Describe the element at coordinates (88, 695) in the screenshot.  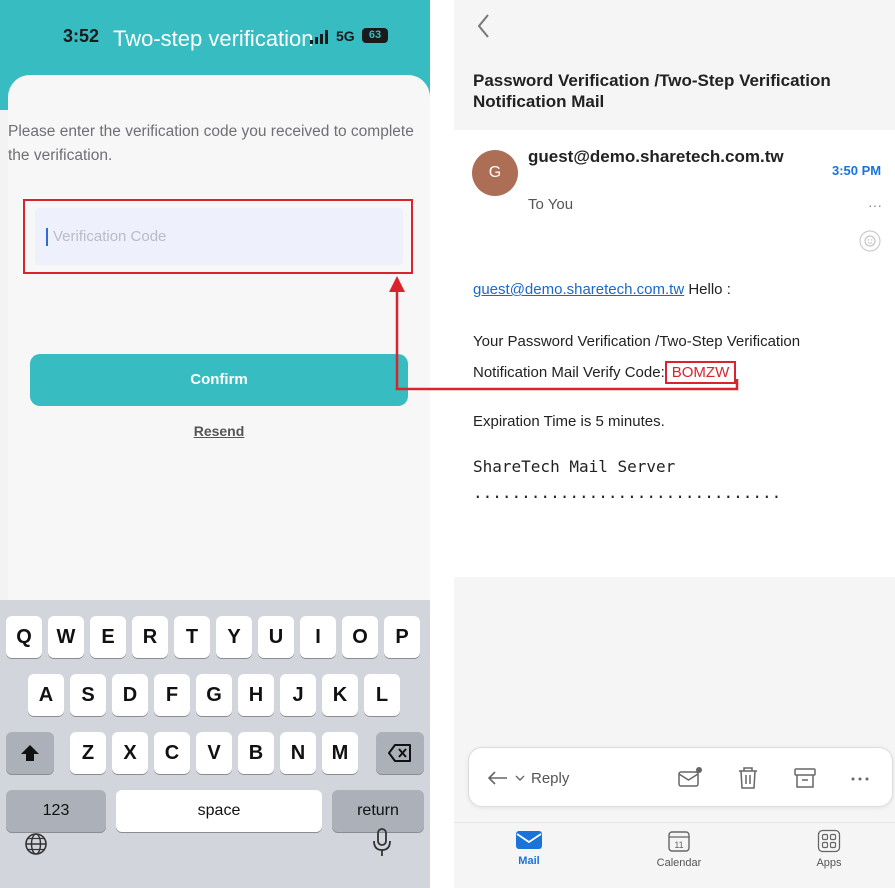
I see `key-s: S` at that location.